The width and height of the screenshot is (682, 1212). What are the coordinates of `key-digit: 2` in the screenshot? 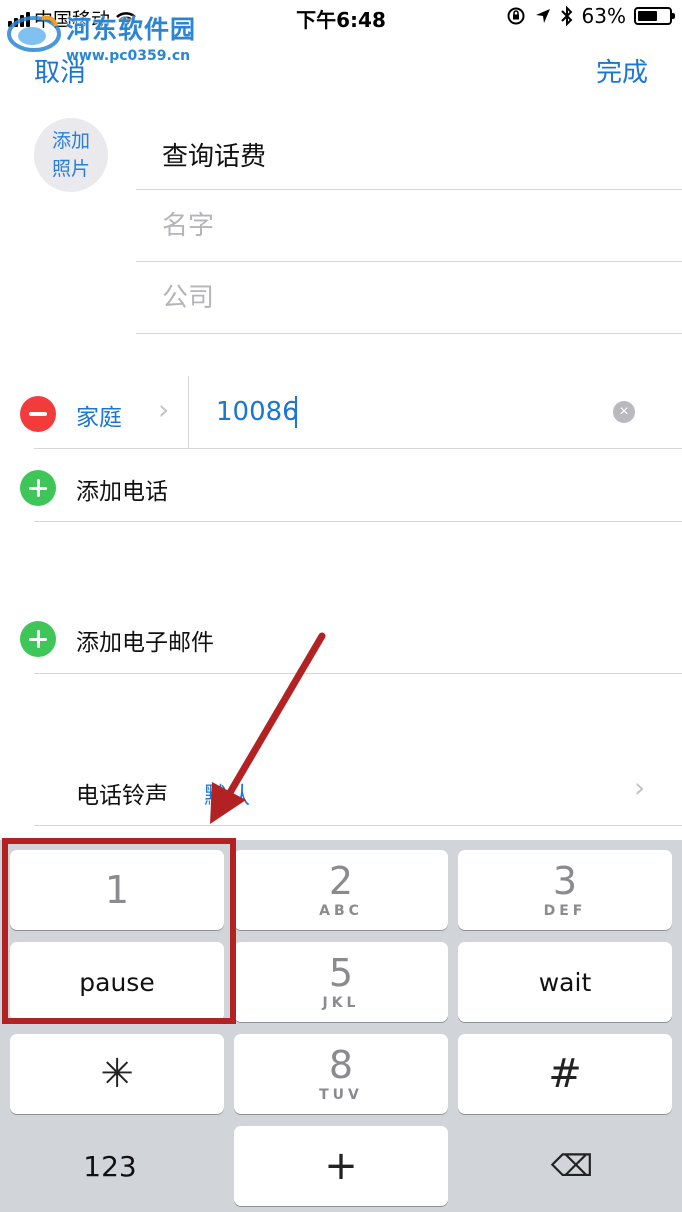 It's located at (341, 881).